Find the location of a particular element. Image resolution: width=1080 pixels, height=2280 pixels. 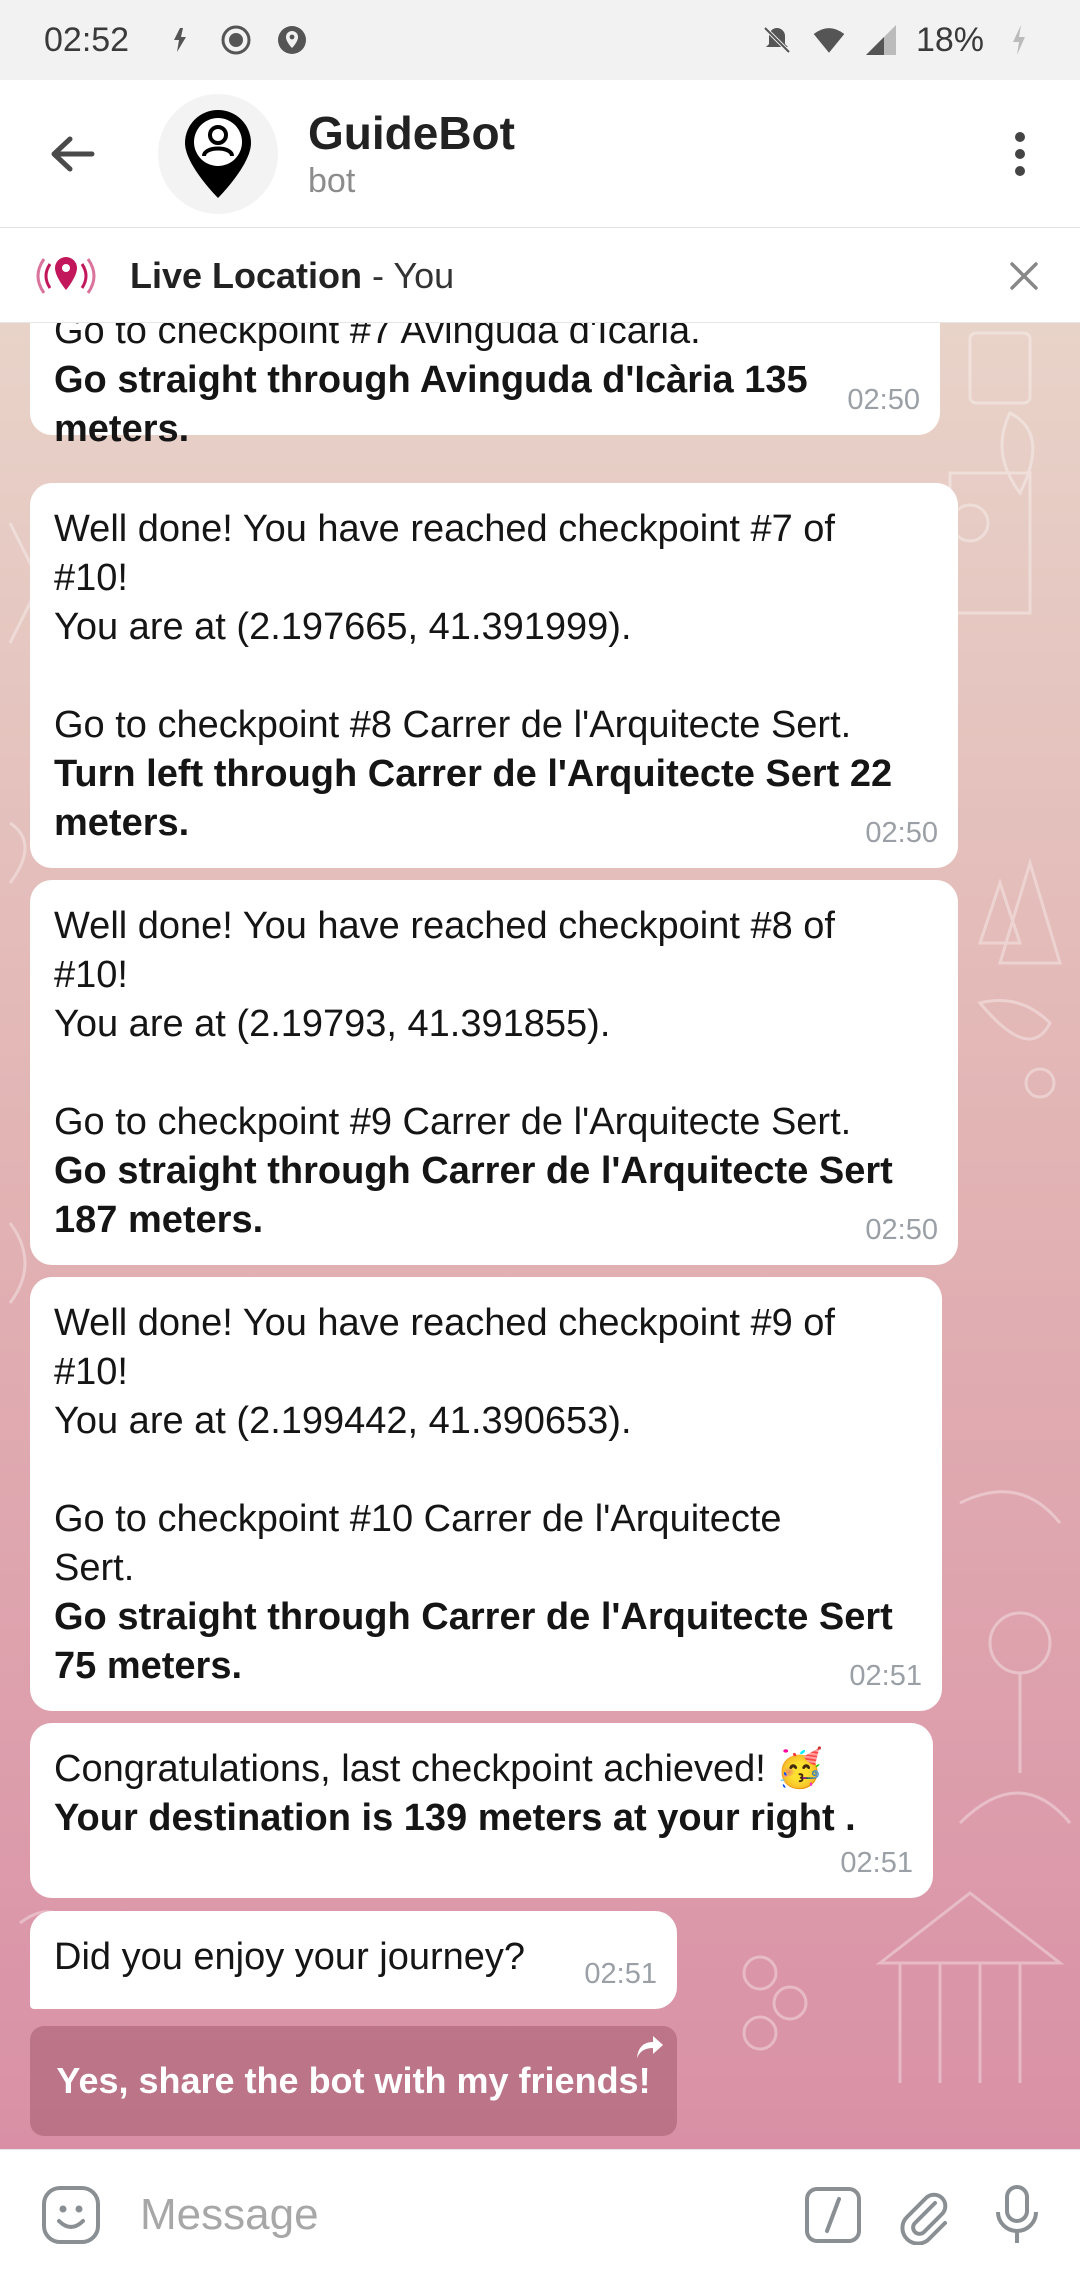

share-bot-button-label: Yes, share the bot with my friends! is located at coordinates (353, 2080).